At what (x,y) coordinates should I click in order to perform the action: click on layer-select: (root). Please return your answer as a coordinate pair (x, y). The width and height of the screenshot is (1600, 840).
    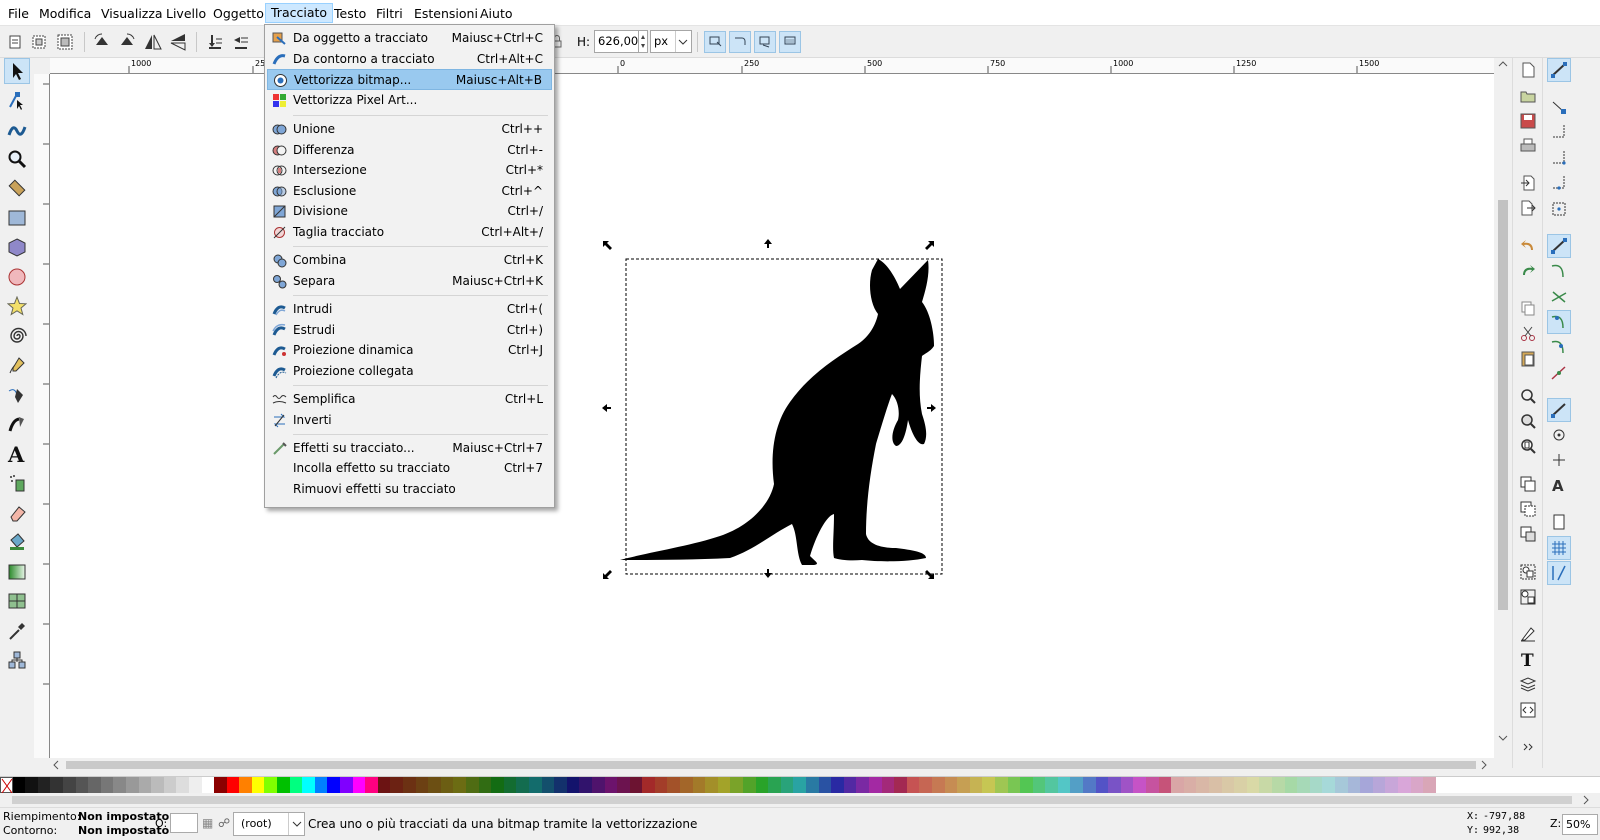
    Looking at the image, I should click on (269, 824).